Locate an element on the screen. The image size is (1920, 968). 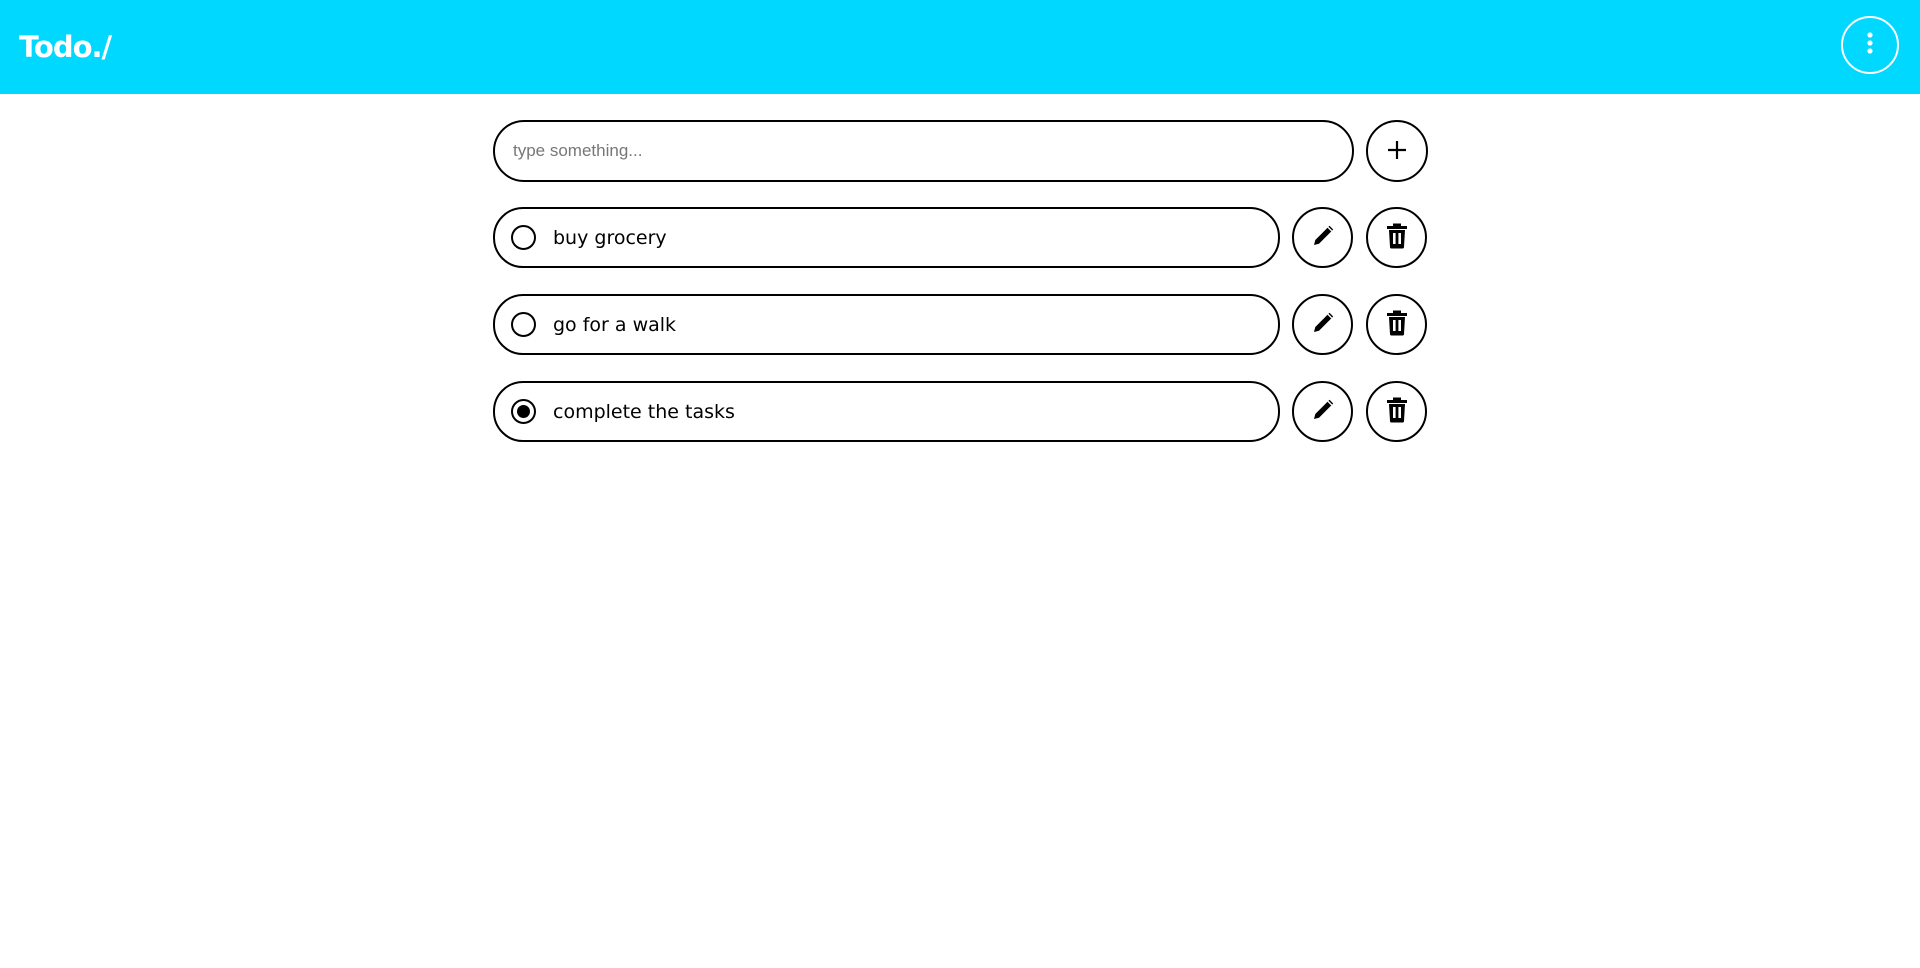
todo-item: buy grocery is located at coordinates (960, 237).